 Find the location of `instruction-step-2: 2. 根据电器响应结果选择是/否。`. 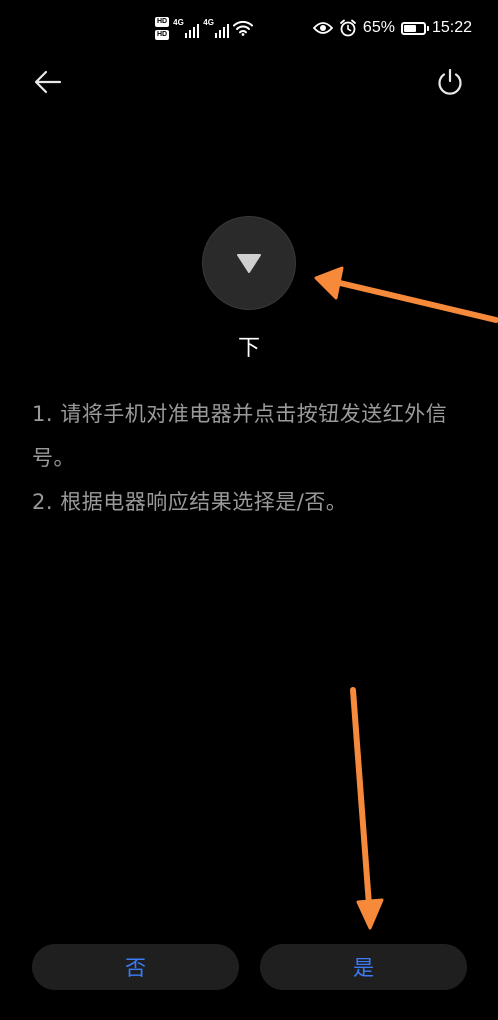

instruction-step-2: 2. 根据电器响应结果选择是/否。 is located at coordinates (190, 502).